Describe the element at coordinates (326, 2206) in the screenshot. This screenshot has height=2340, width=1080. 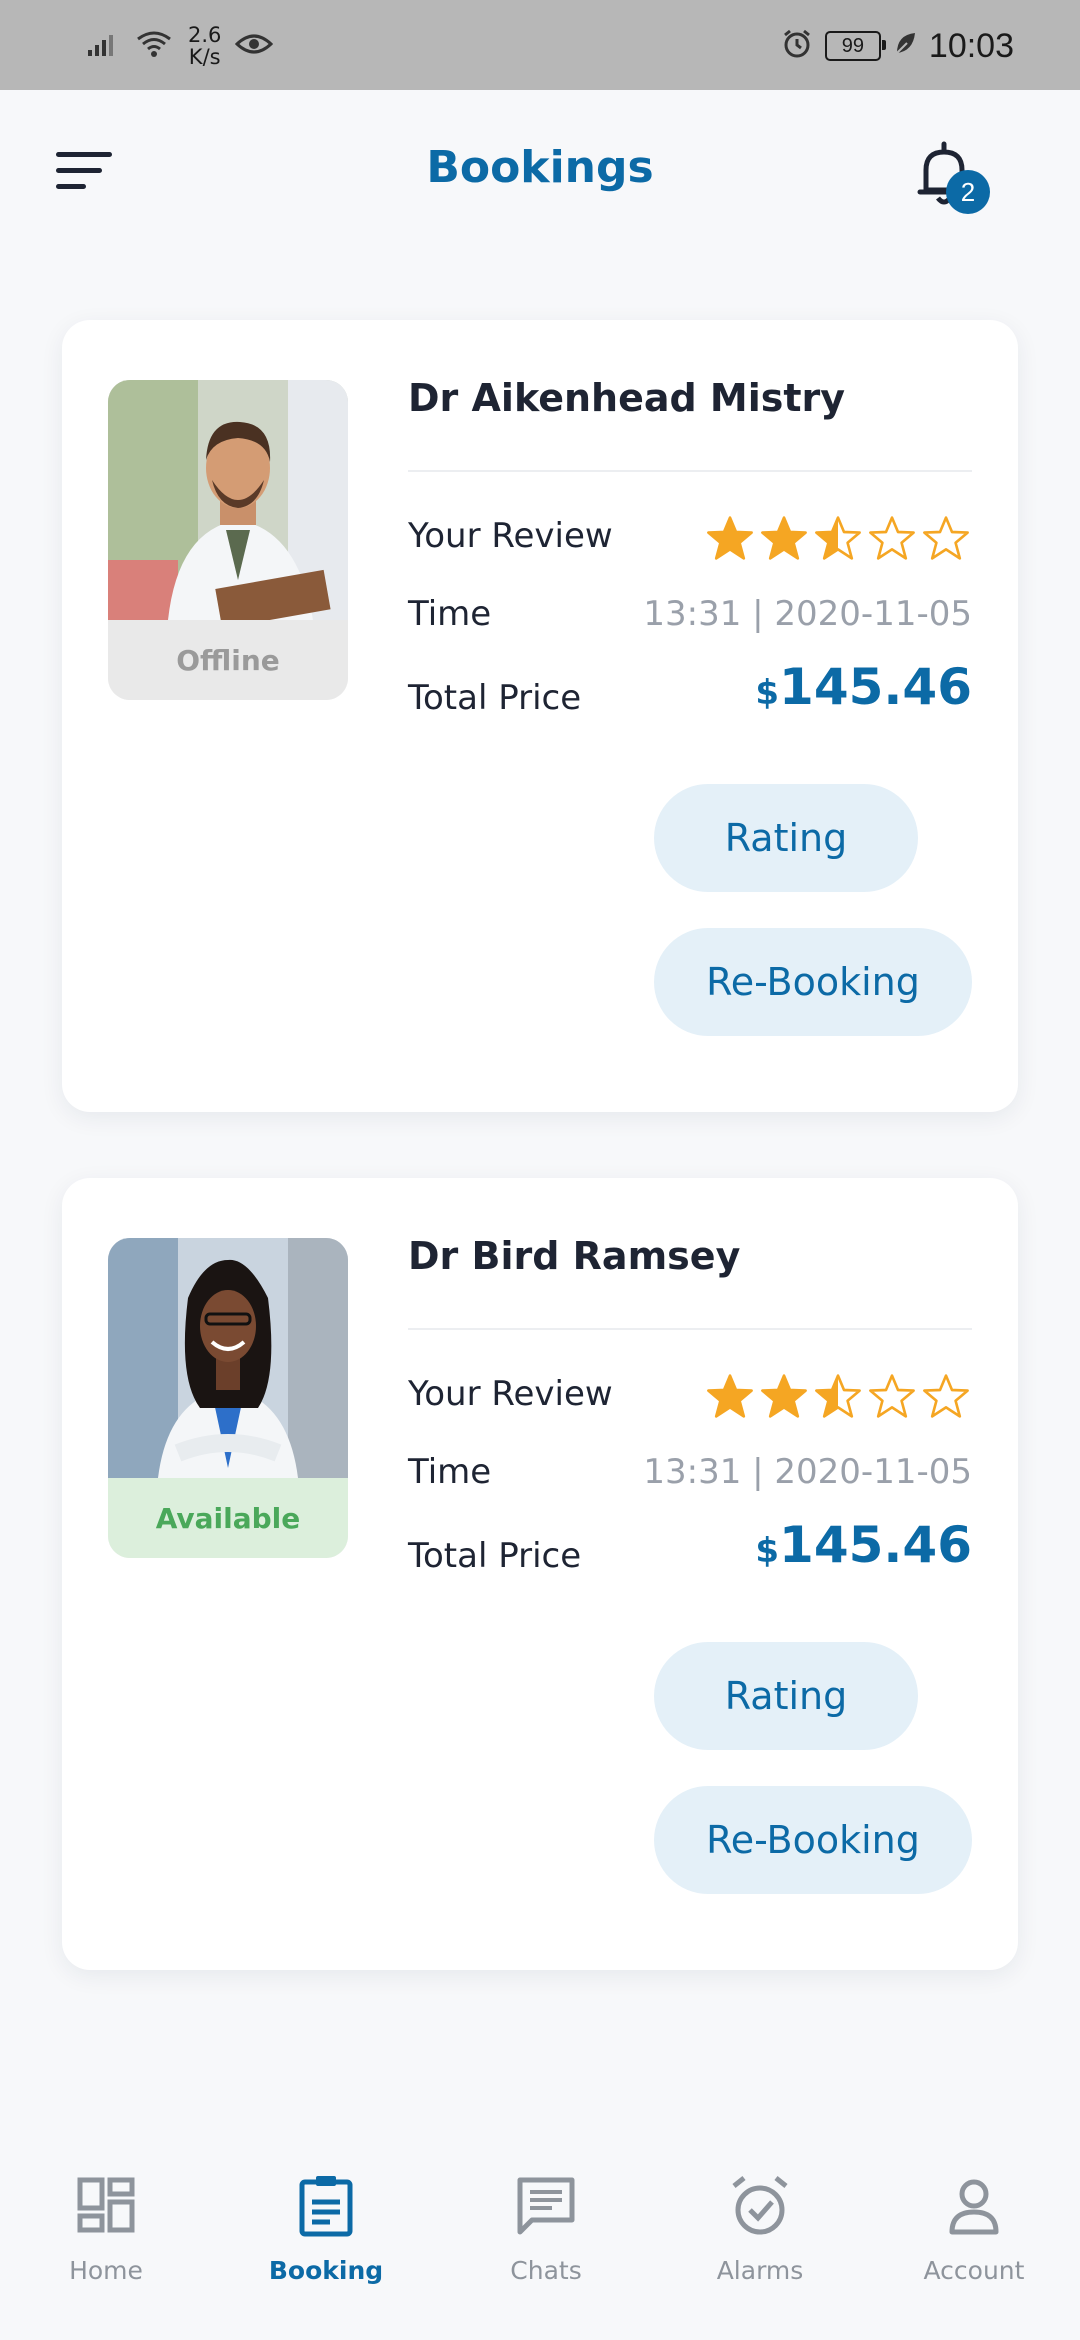
I see `clipboard-icon` at that location.